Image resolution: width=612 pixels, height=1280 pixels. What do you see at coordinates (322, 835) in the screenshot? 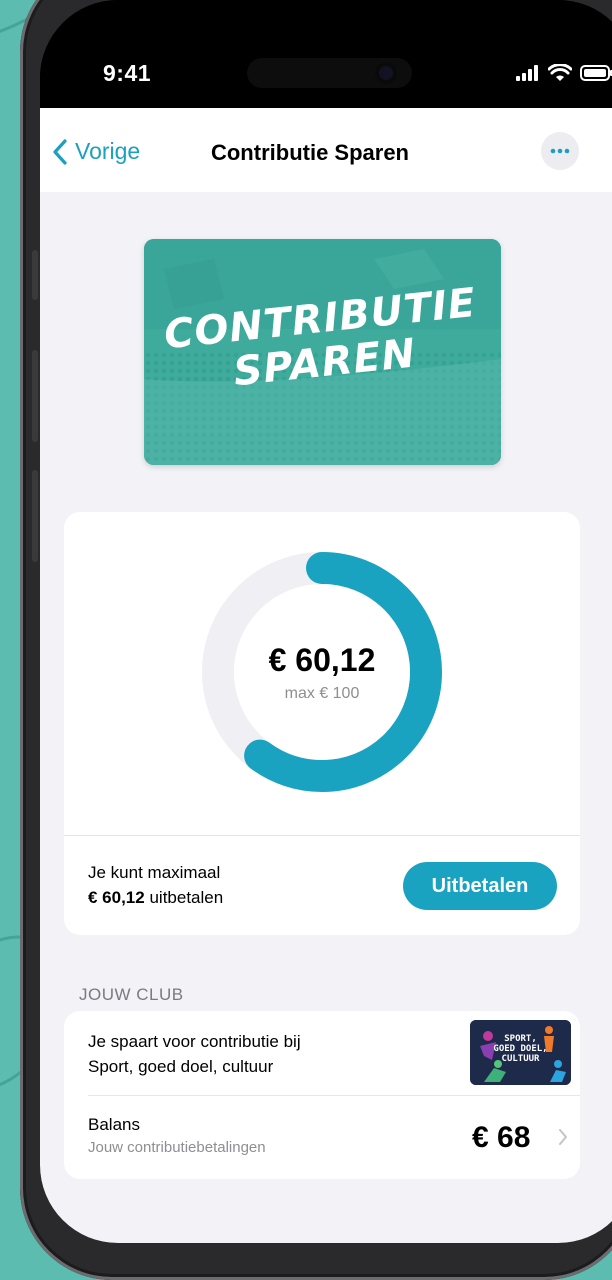
I see `divider` at bounding box center [322, 835].